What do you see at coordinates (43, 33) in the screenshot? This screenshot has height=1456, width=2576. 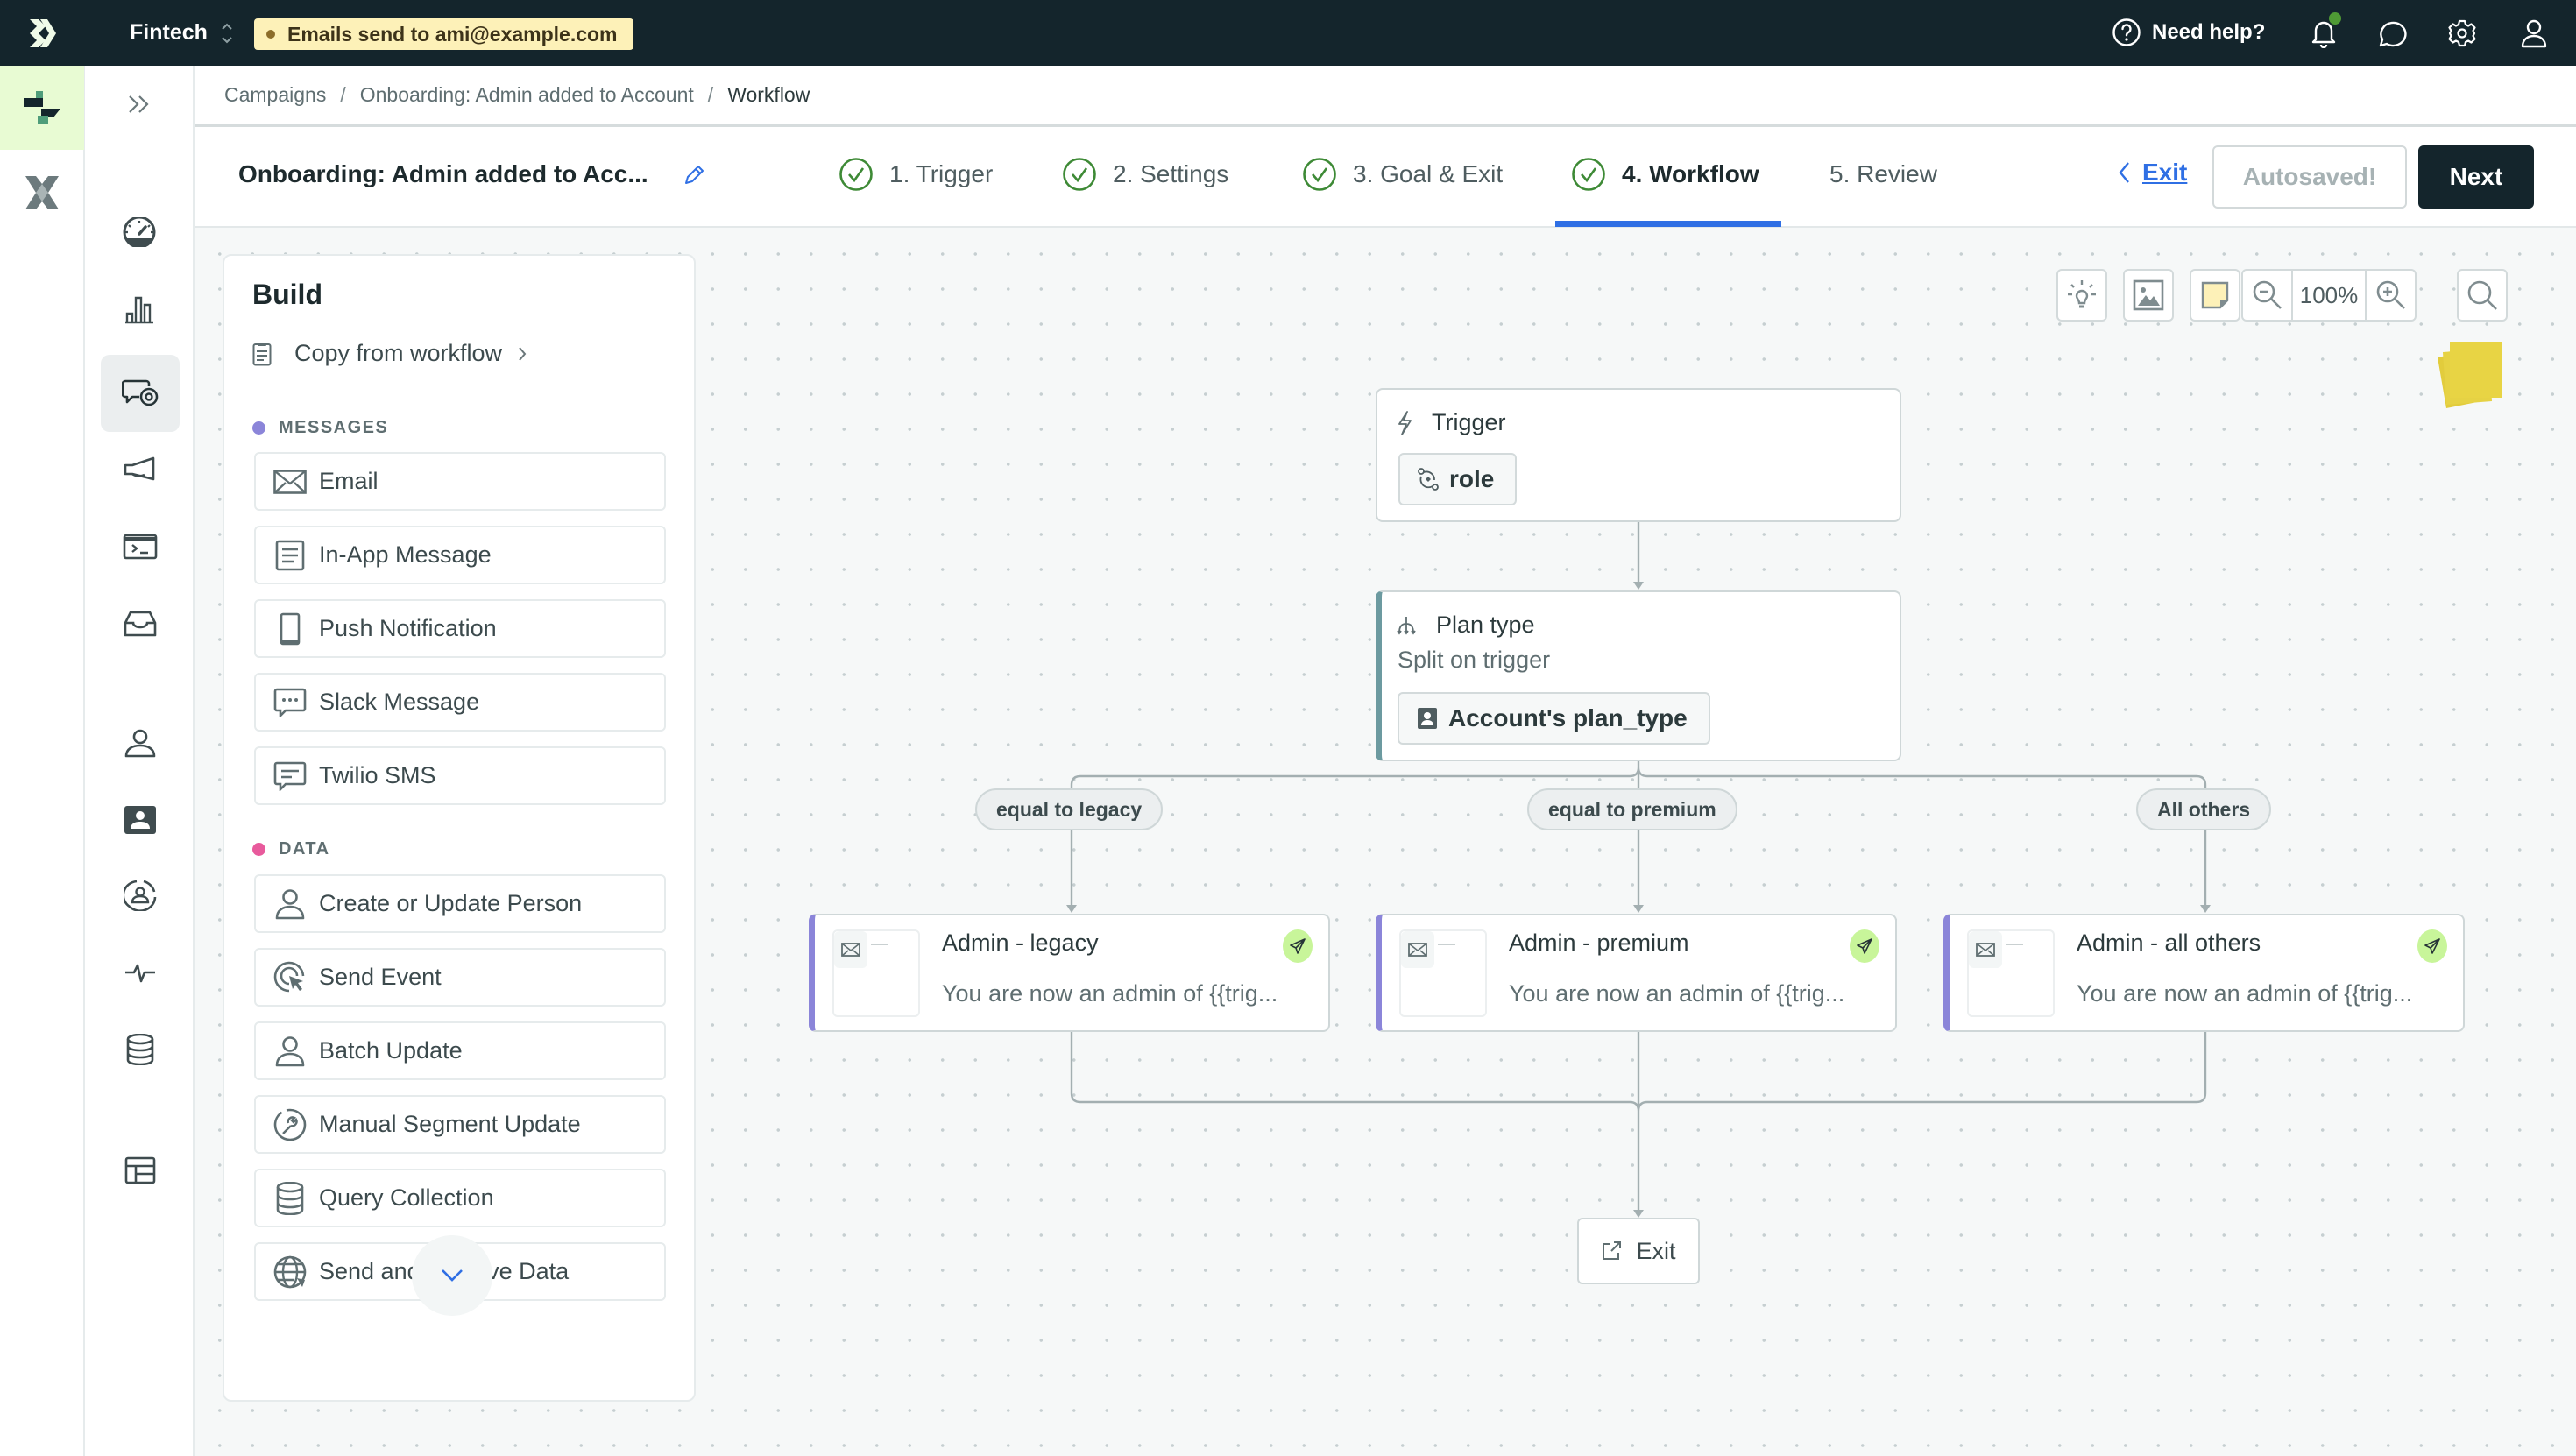 I see `app-logo-icon` at bounding box center [43, 33].